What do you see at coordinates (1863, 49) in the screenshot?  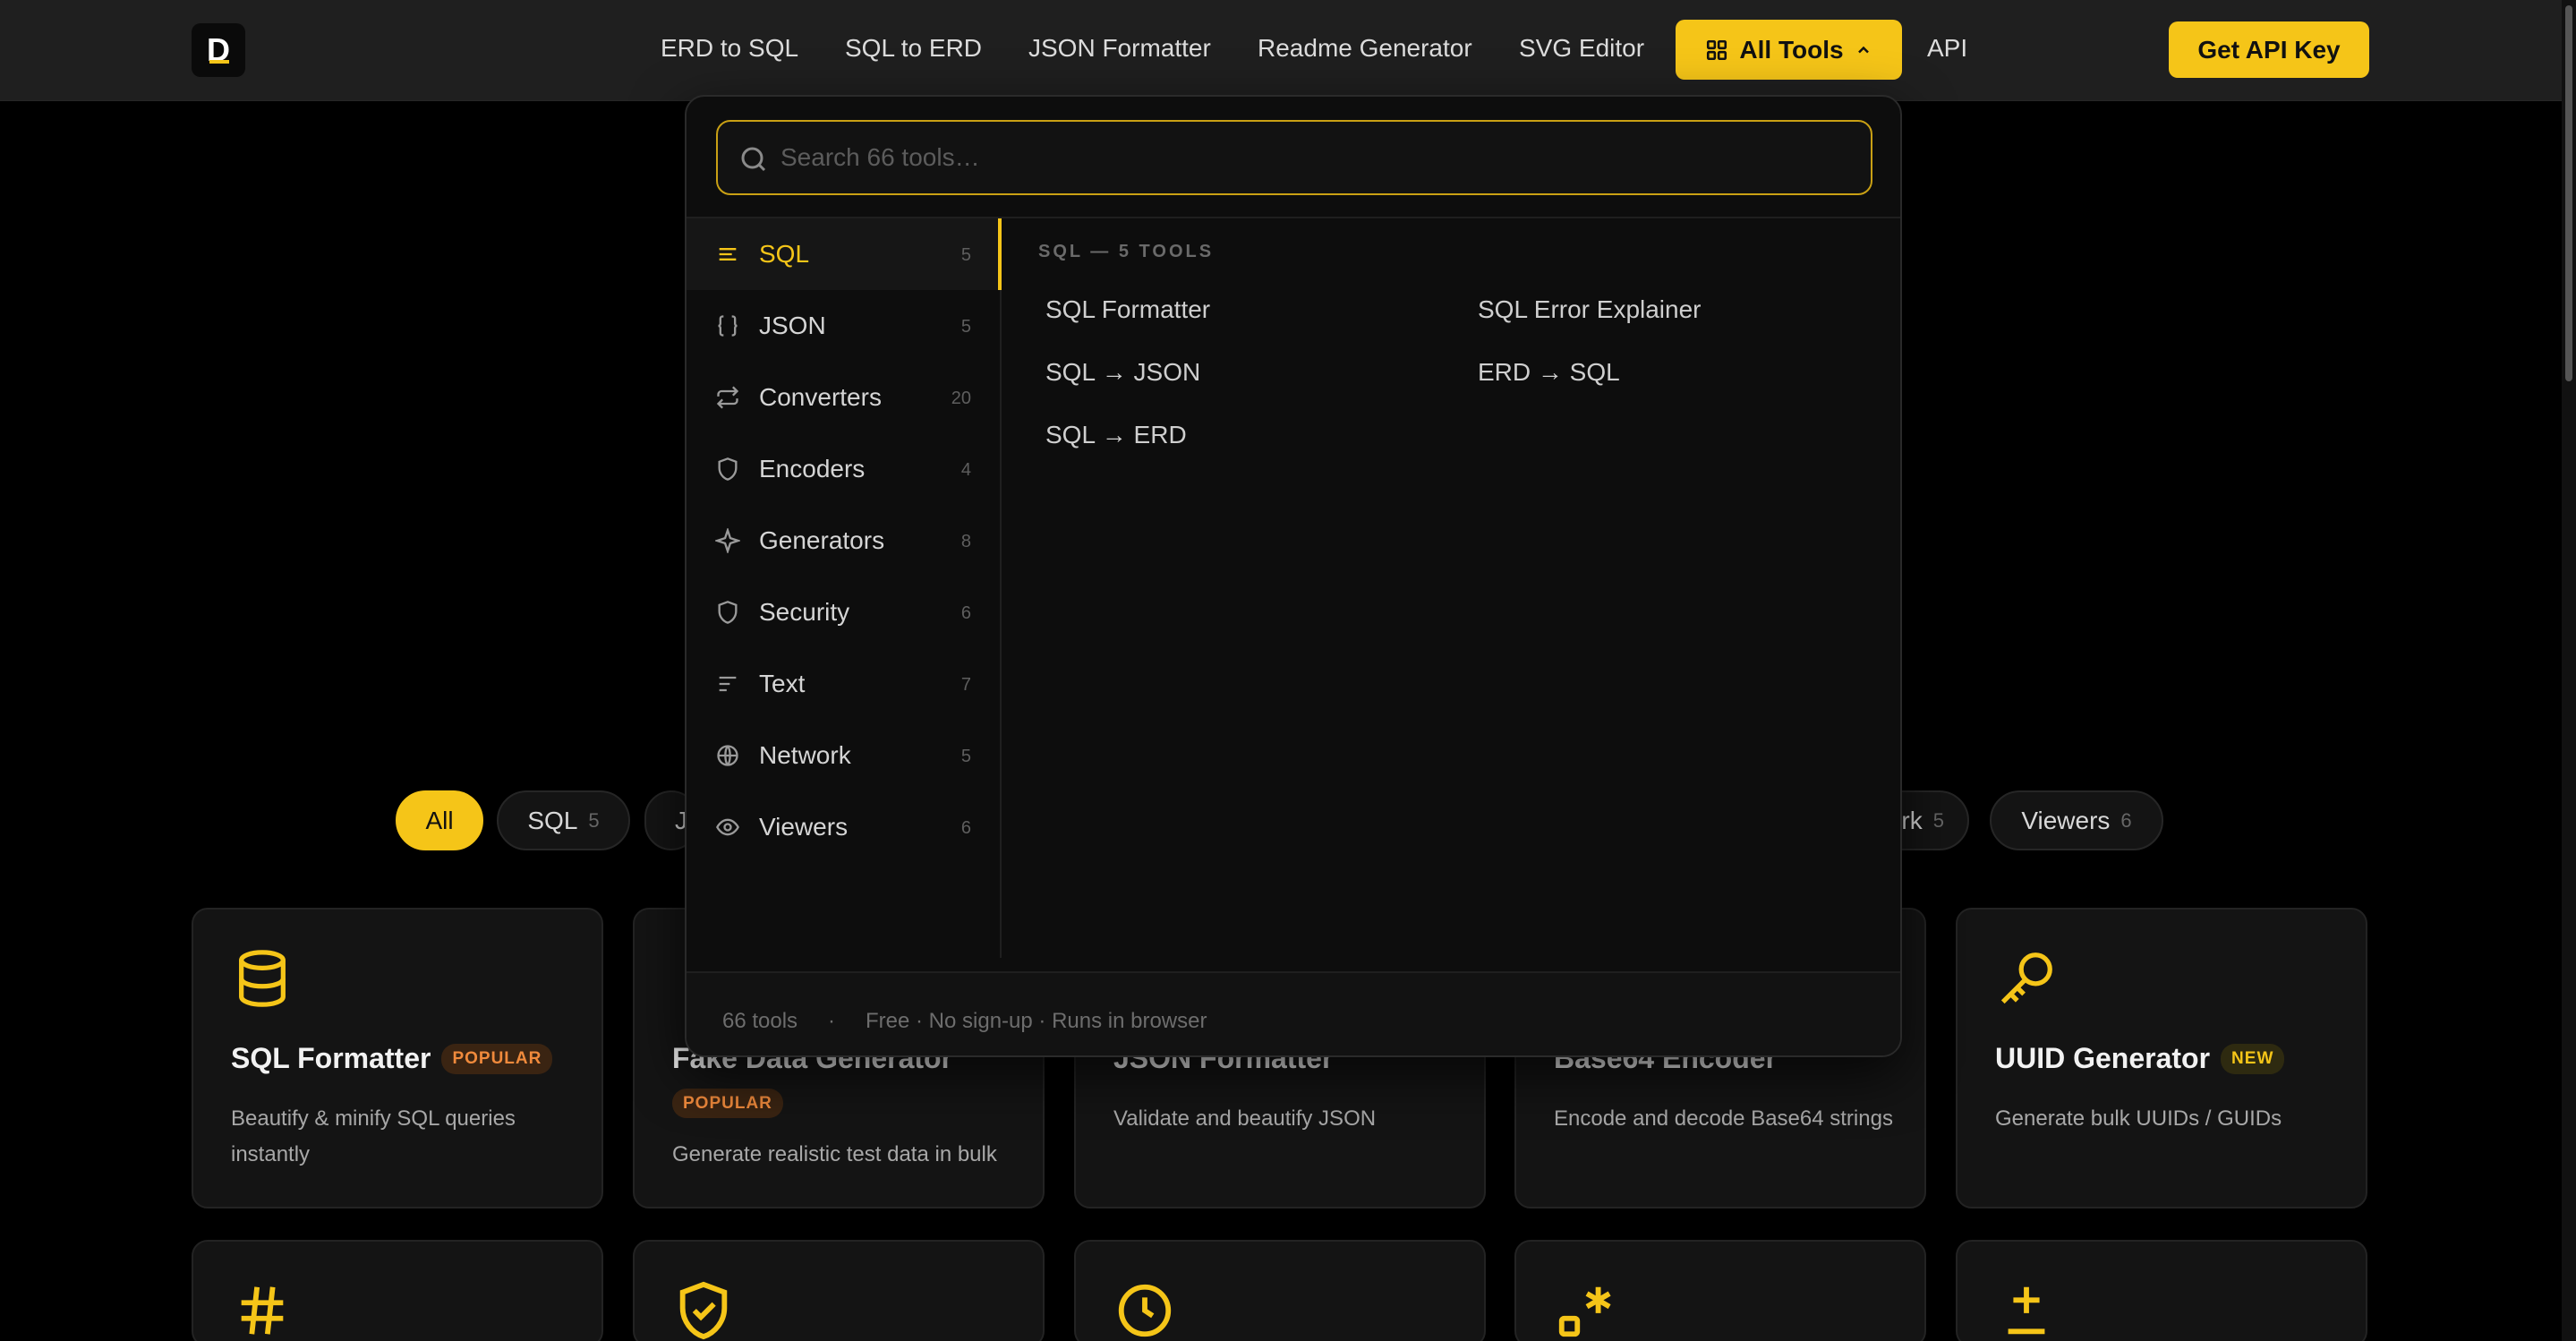 I see `chevron-up-icon` at bounding box center [1863, 49].